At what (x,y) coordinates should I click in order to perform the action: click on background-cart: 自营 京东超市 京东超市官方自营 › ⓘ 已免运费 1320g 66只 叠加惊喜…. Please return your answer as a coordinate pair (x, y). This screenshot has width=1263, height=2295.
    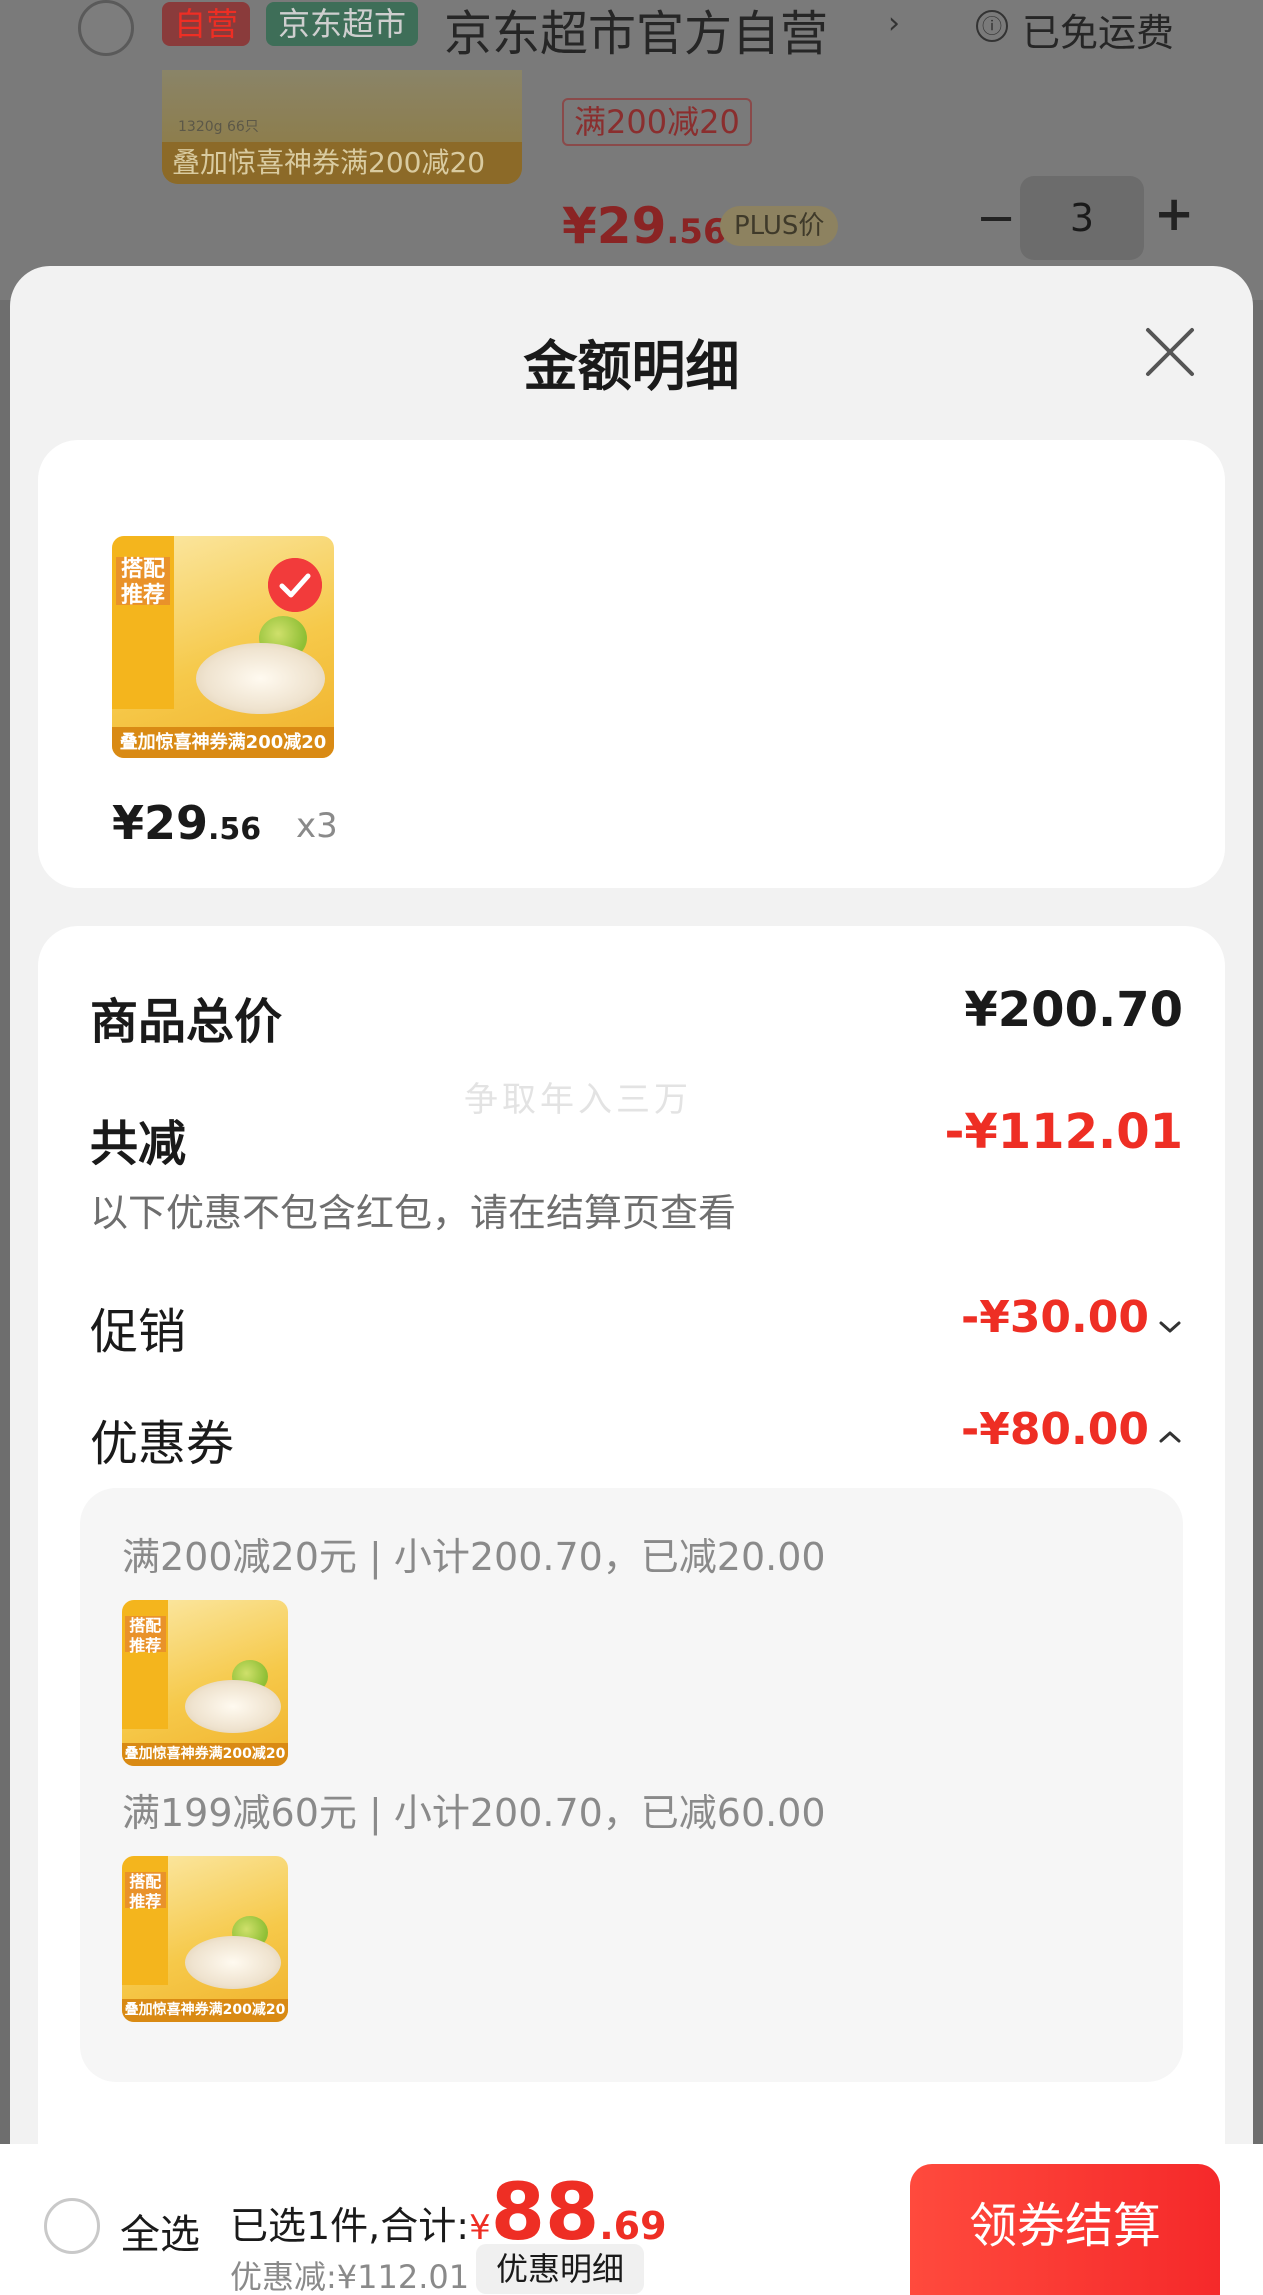
    Looking at the image, I should click on (631, 150).